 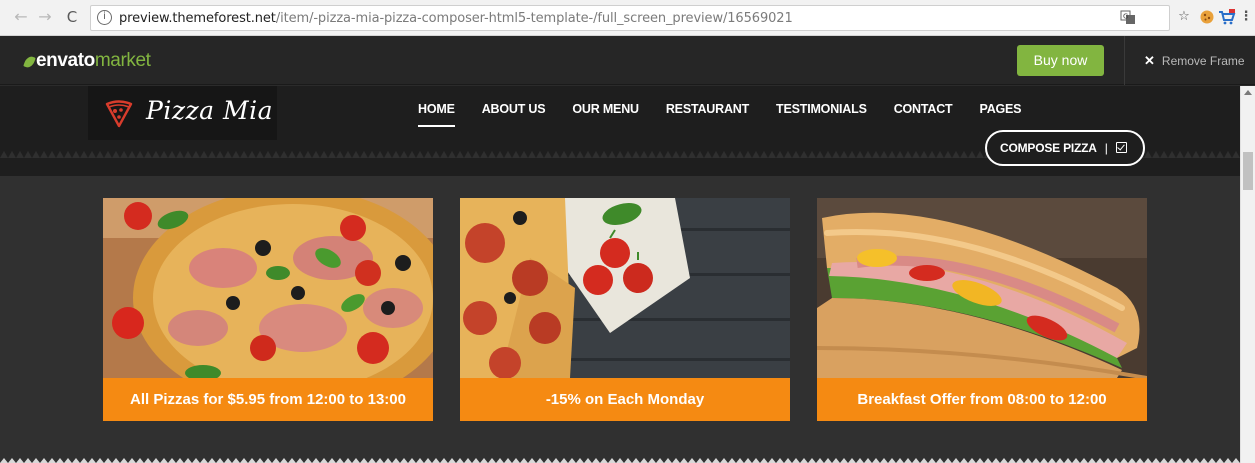 What do you see at coordinates (1184, 17) in the screenshot?
I see `star-icon: ☆` at bounding box center [1184, 17].